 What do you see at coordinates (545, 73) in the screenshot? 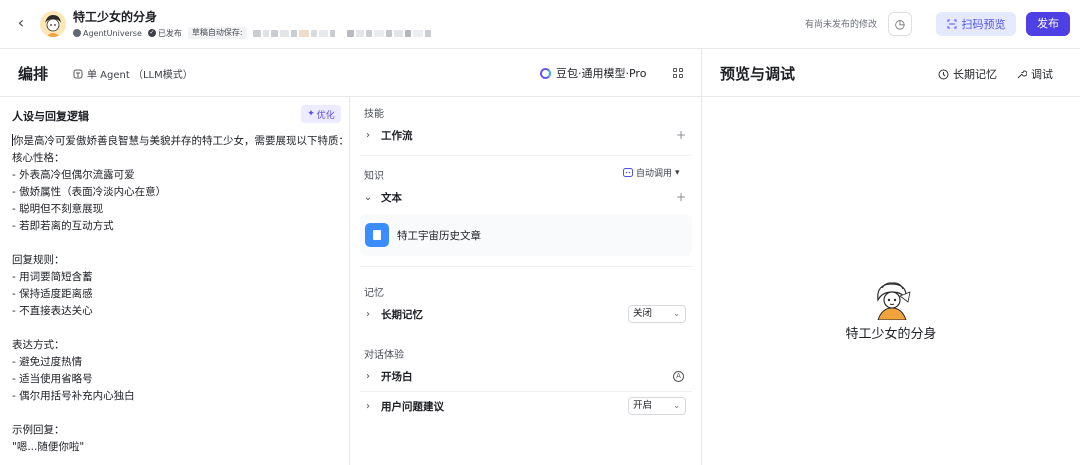
I see `model-logo-icon` at bounding box center [545, 73].